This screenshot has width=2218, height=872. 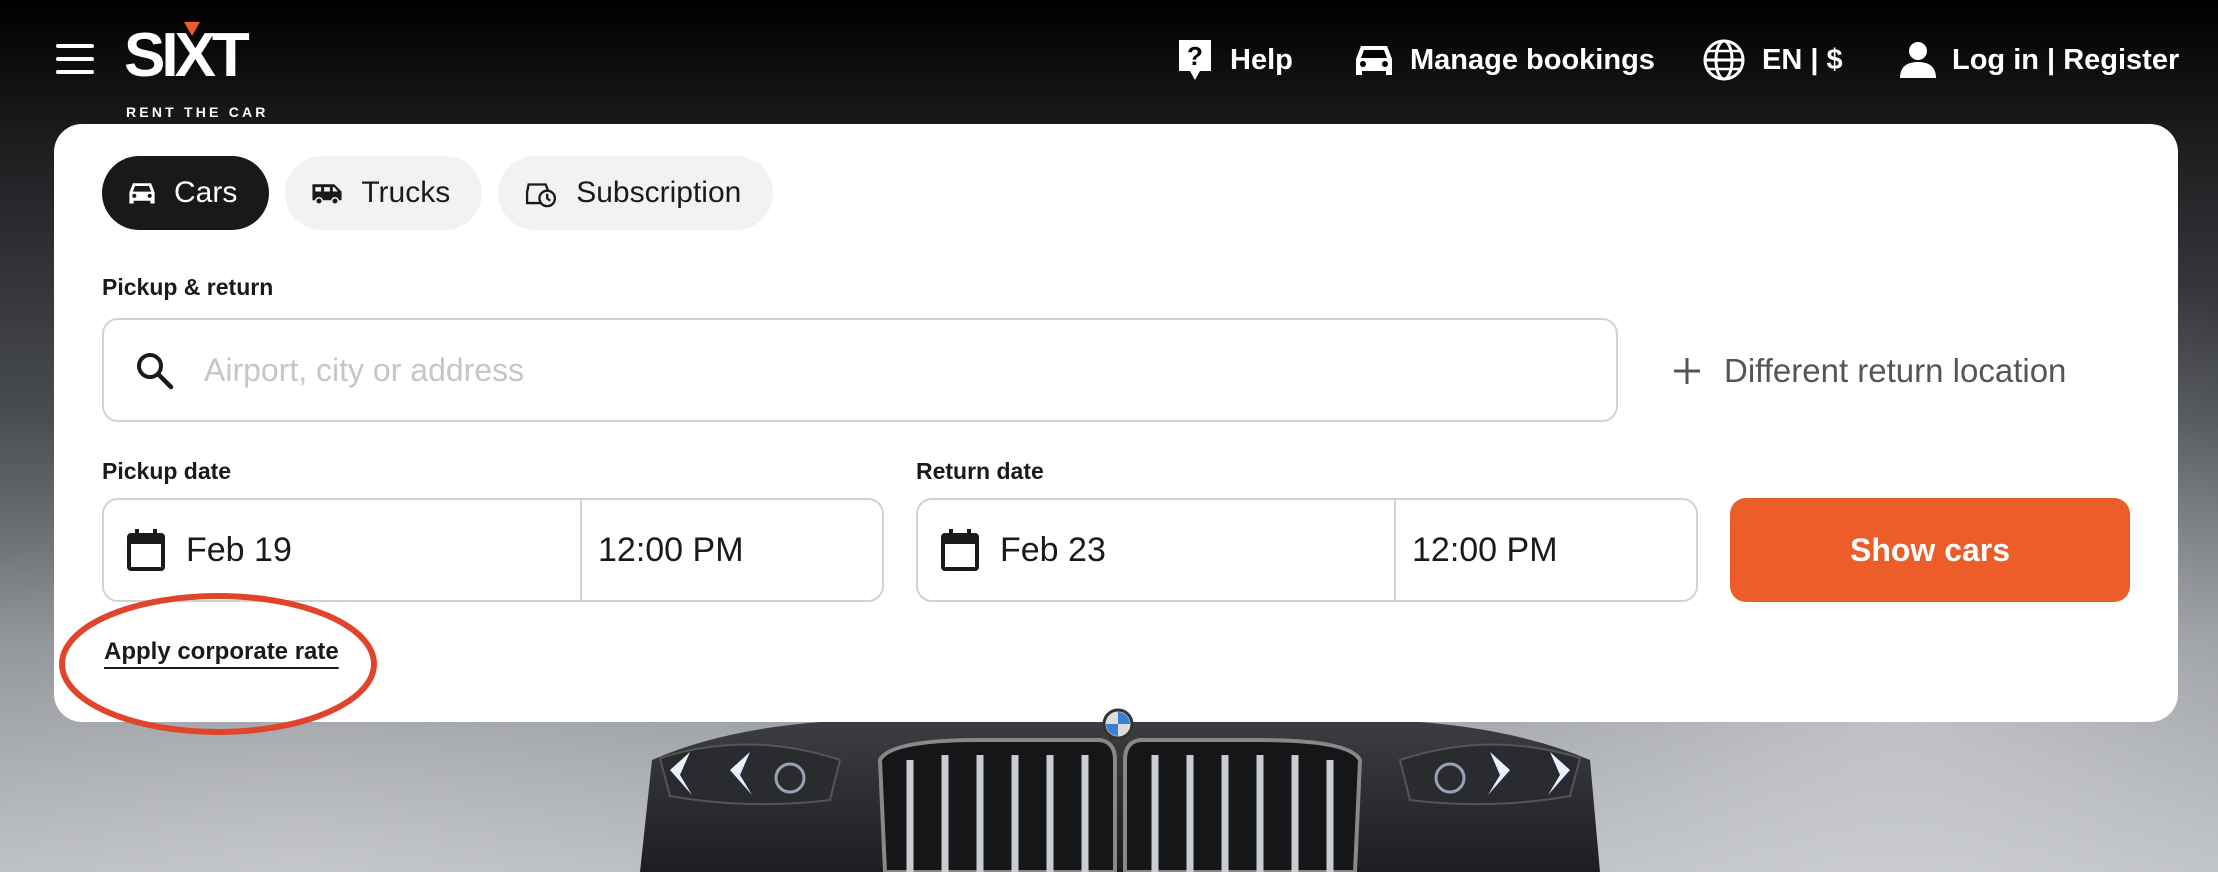 What do you see at coordinates (2066, 59) in the screenshot?
I see `login-register-label: Log in | Register` at bounding box center [2066, 59].